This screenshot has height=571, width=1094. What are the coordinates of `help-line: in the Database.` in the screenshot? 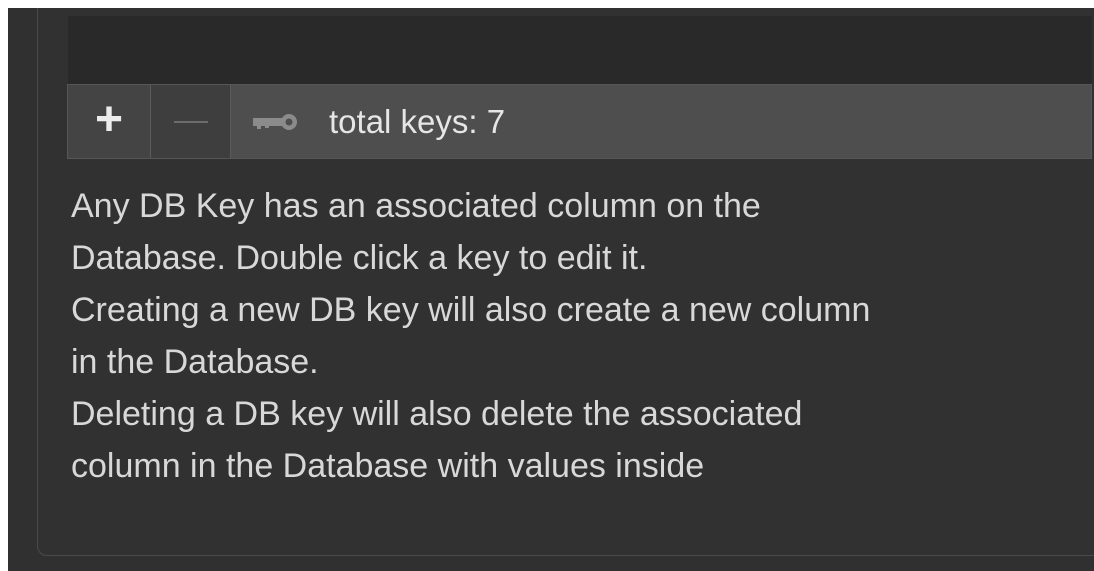 It's located at (195, 362).